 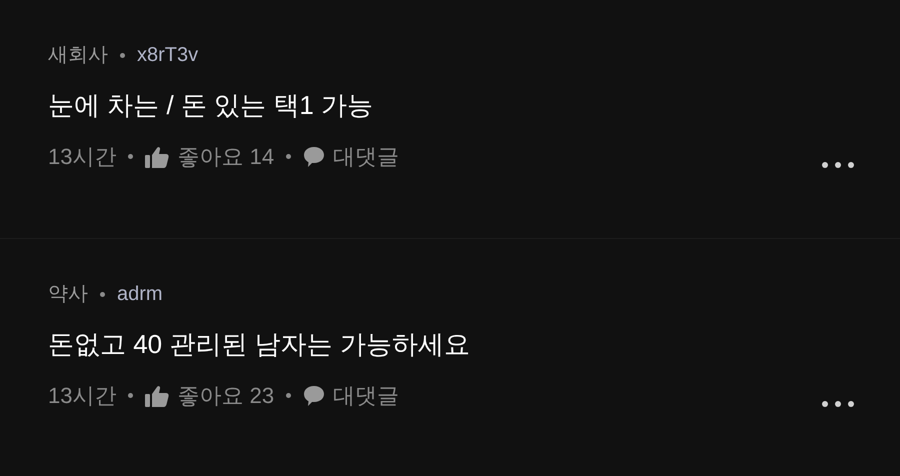 What do you see at coordinates (140, 294) in the screenshot?
I see `nickname: adrm` at bounding box center [140, 294].